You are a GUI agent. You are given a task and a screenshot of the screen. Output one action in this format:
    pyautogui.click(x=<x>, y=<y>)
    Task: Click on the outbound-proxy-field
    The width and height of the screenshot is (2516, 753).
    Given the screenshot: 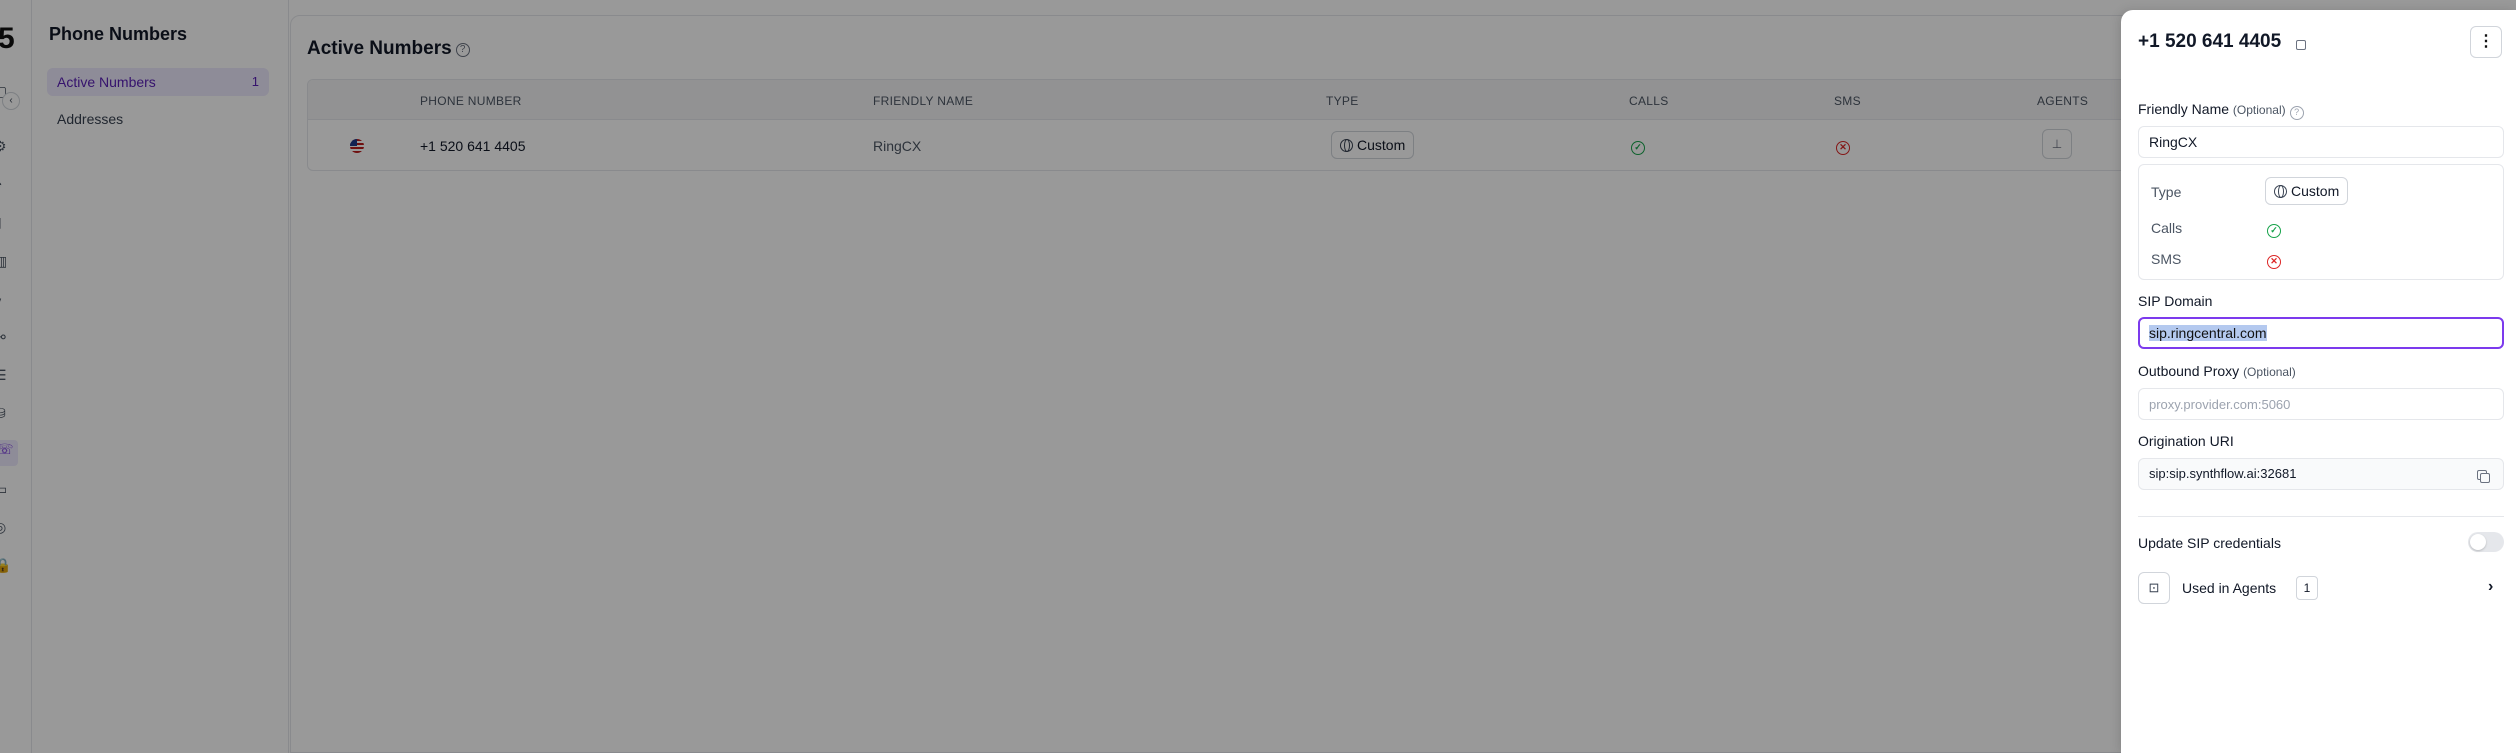 What is the action you would take?
    pyautogui.click(x=2321, y=404)
    